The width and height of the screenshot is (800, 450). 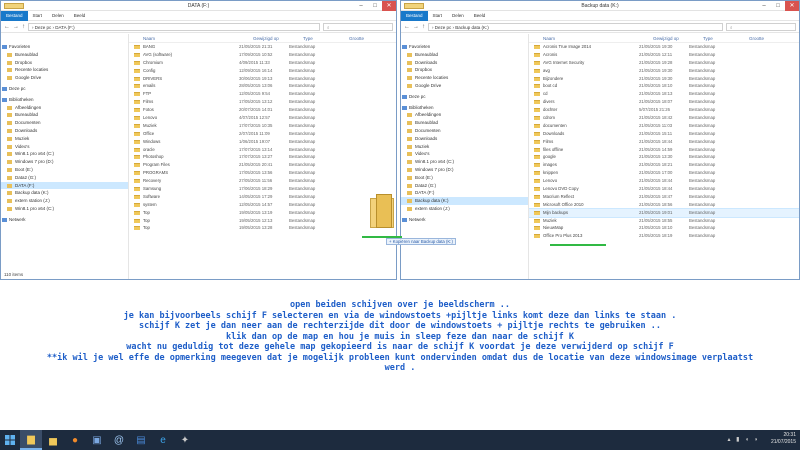 I want to click on file-row: Office 2/07/2015 11:09 Bestandsmap, so click(x=262, y=134).